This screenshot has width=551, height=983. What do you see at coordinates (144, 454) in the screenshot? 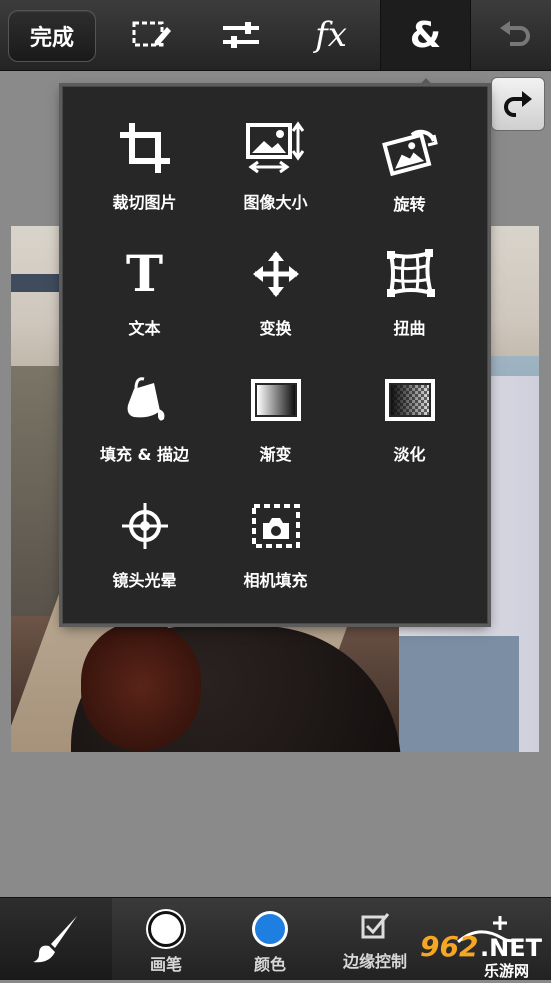
I see `menu-item-label: 填充 & 描边` at bounding box center [144, 454].